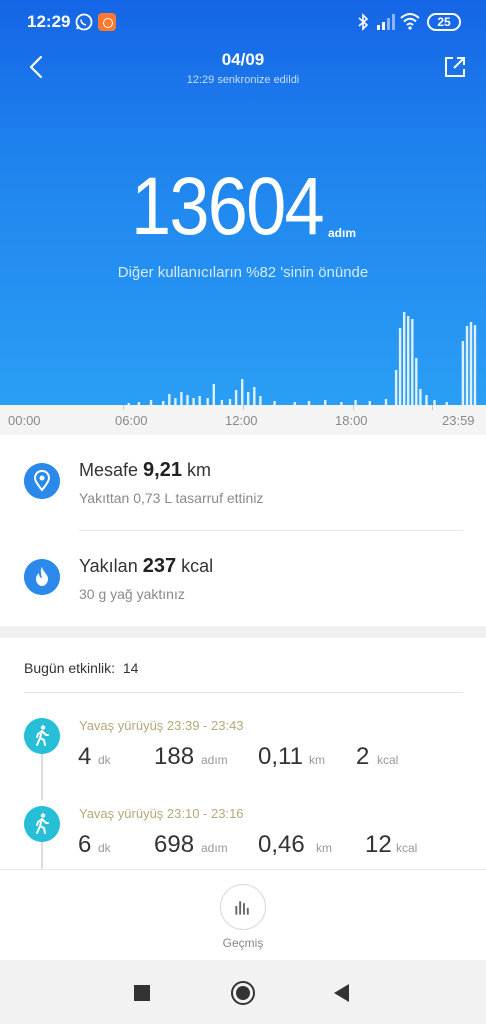  What do you see at coordinates (42, 577) in the screenshot?
I see `flame-icon` at bounding box center [42, 577].